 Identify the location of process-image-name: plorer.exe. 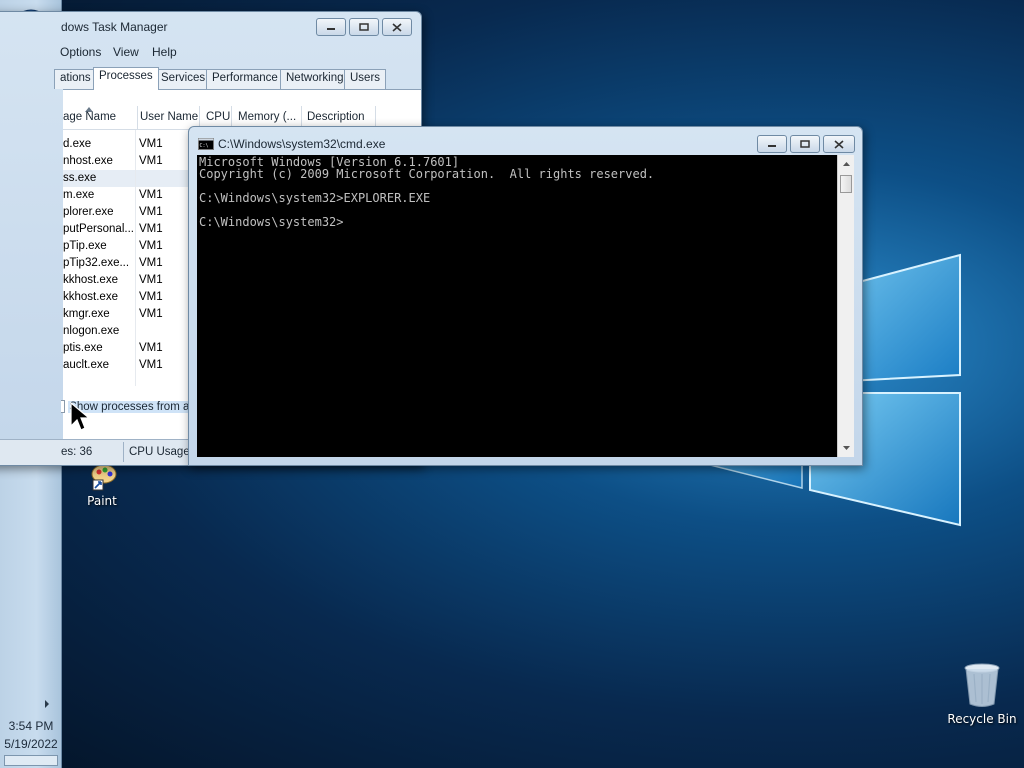
(88, 212).